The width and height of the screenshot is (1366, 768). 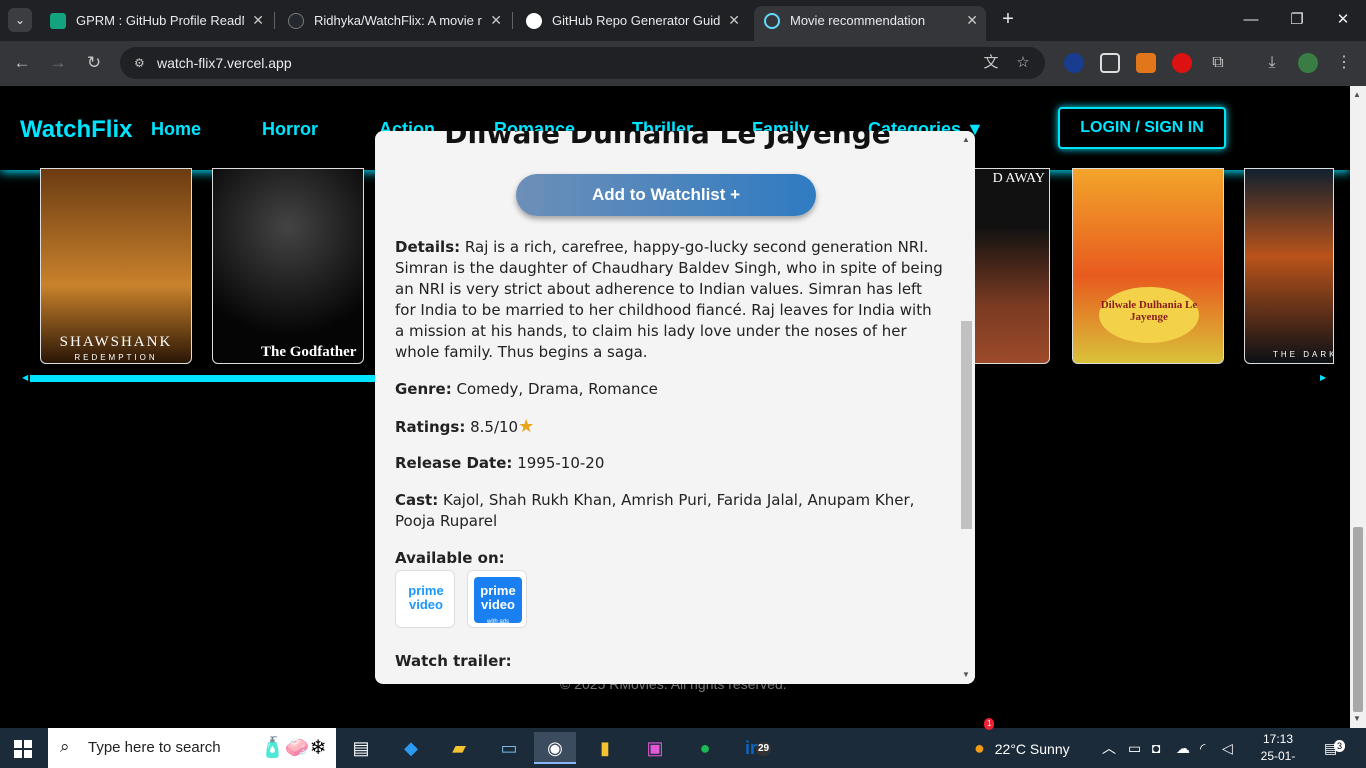 I want to click on metamask-icon, so click(x=1146, y=63).